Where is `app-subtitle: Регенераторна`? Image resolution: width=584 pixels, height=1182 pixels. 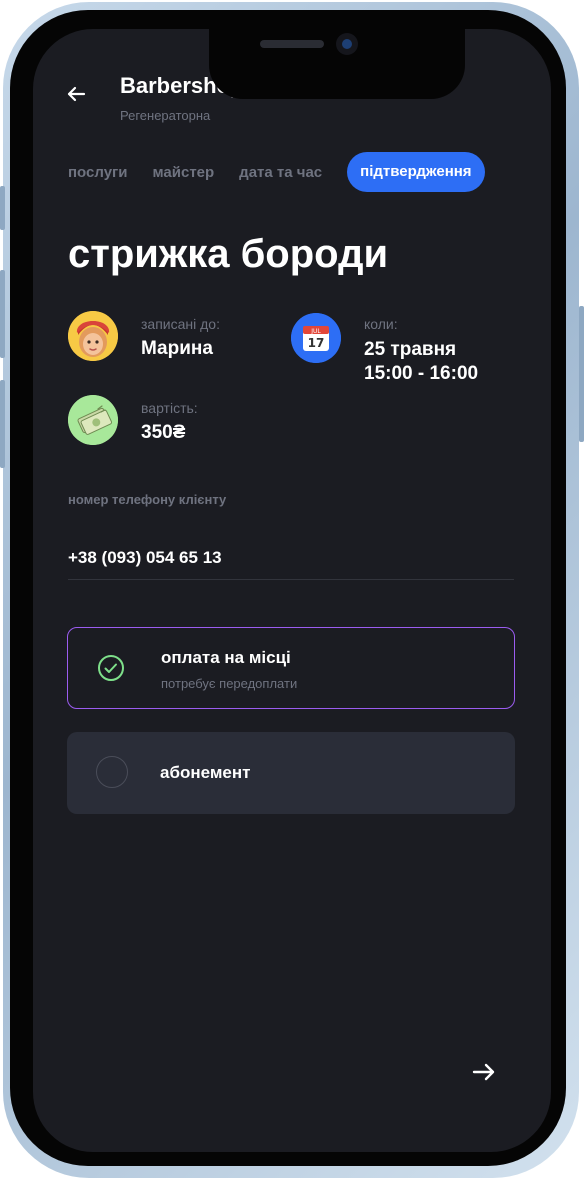
app-subtitle: Регенераторна is located at coordinates (165, 115).